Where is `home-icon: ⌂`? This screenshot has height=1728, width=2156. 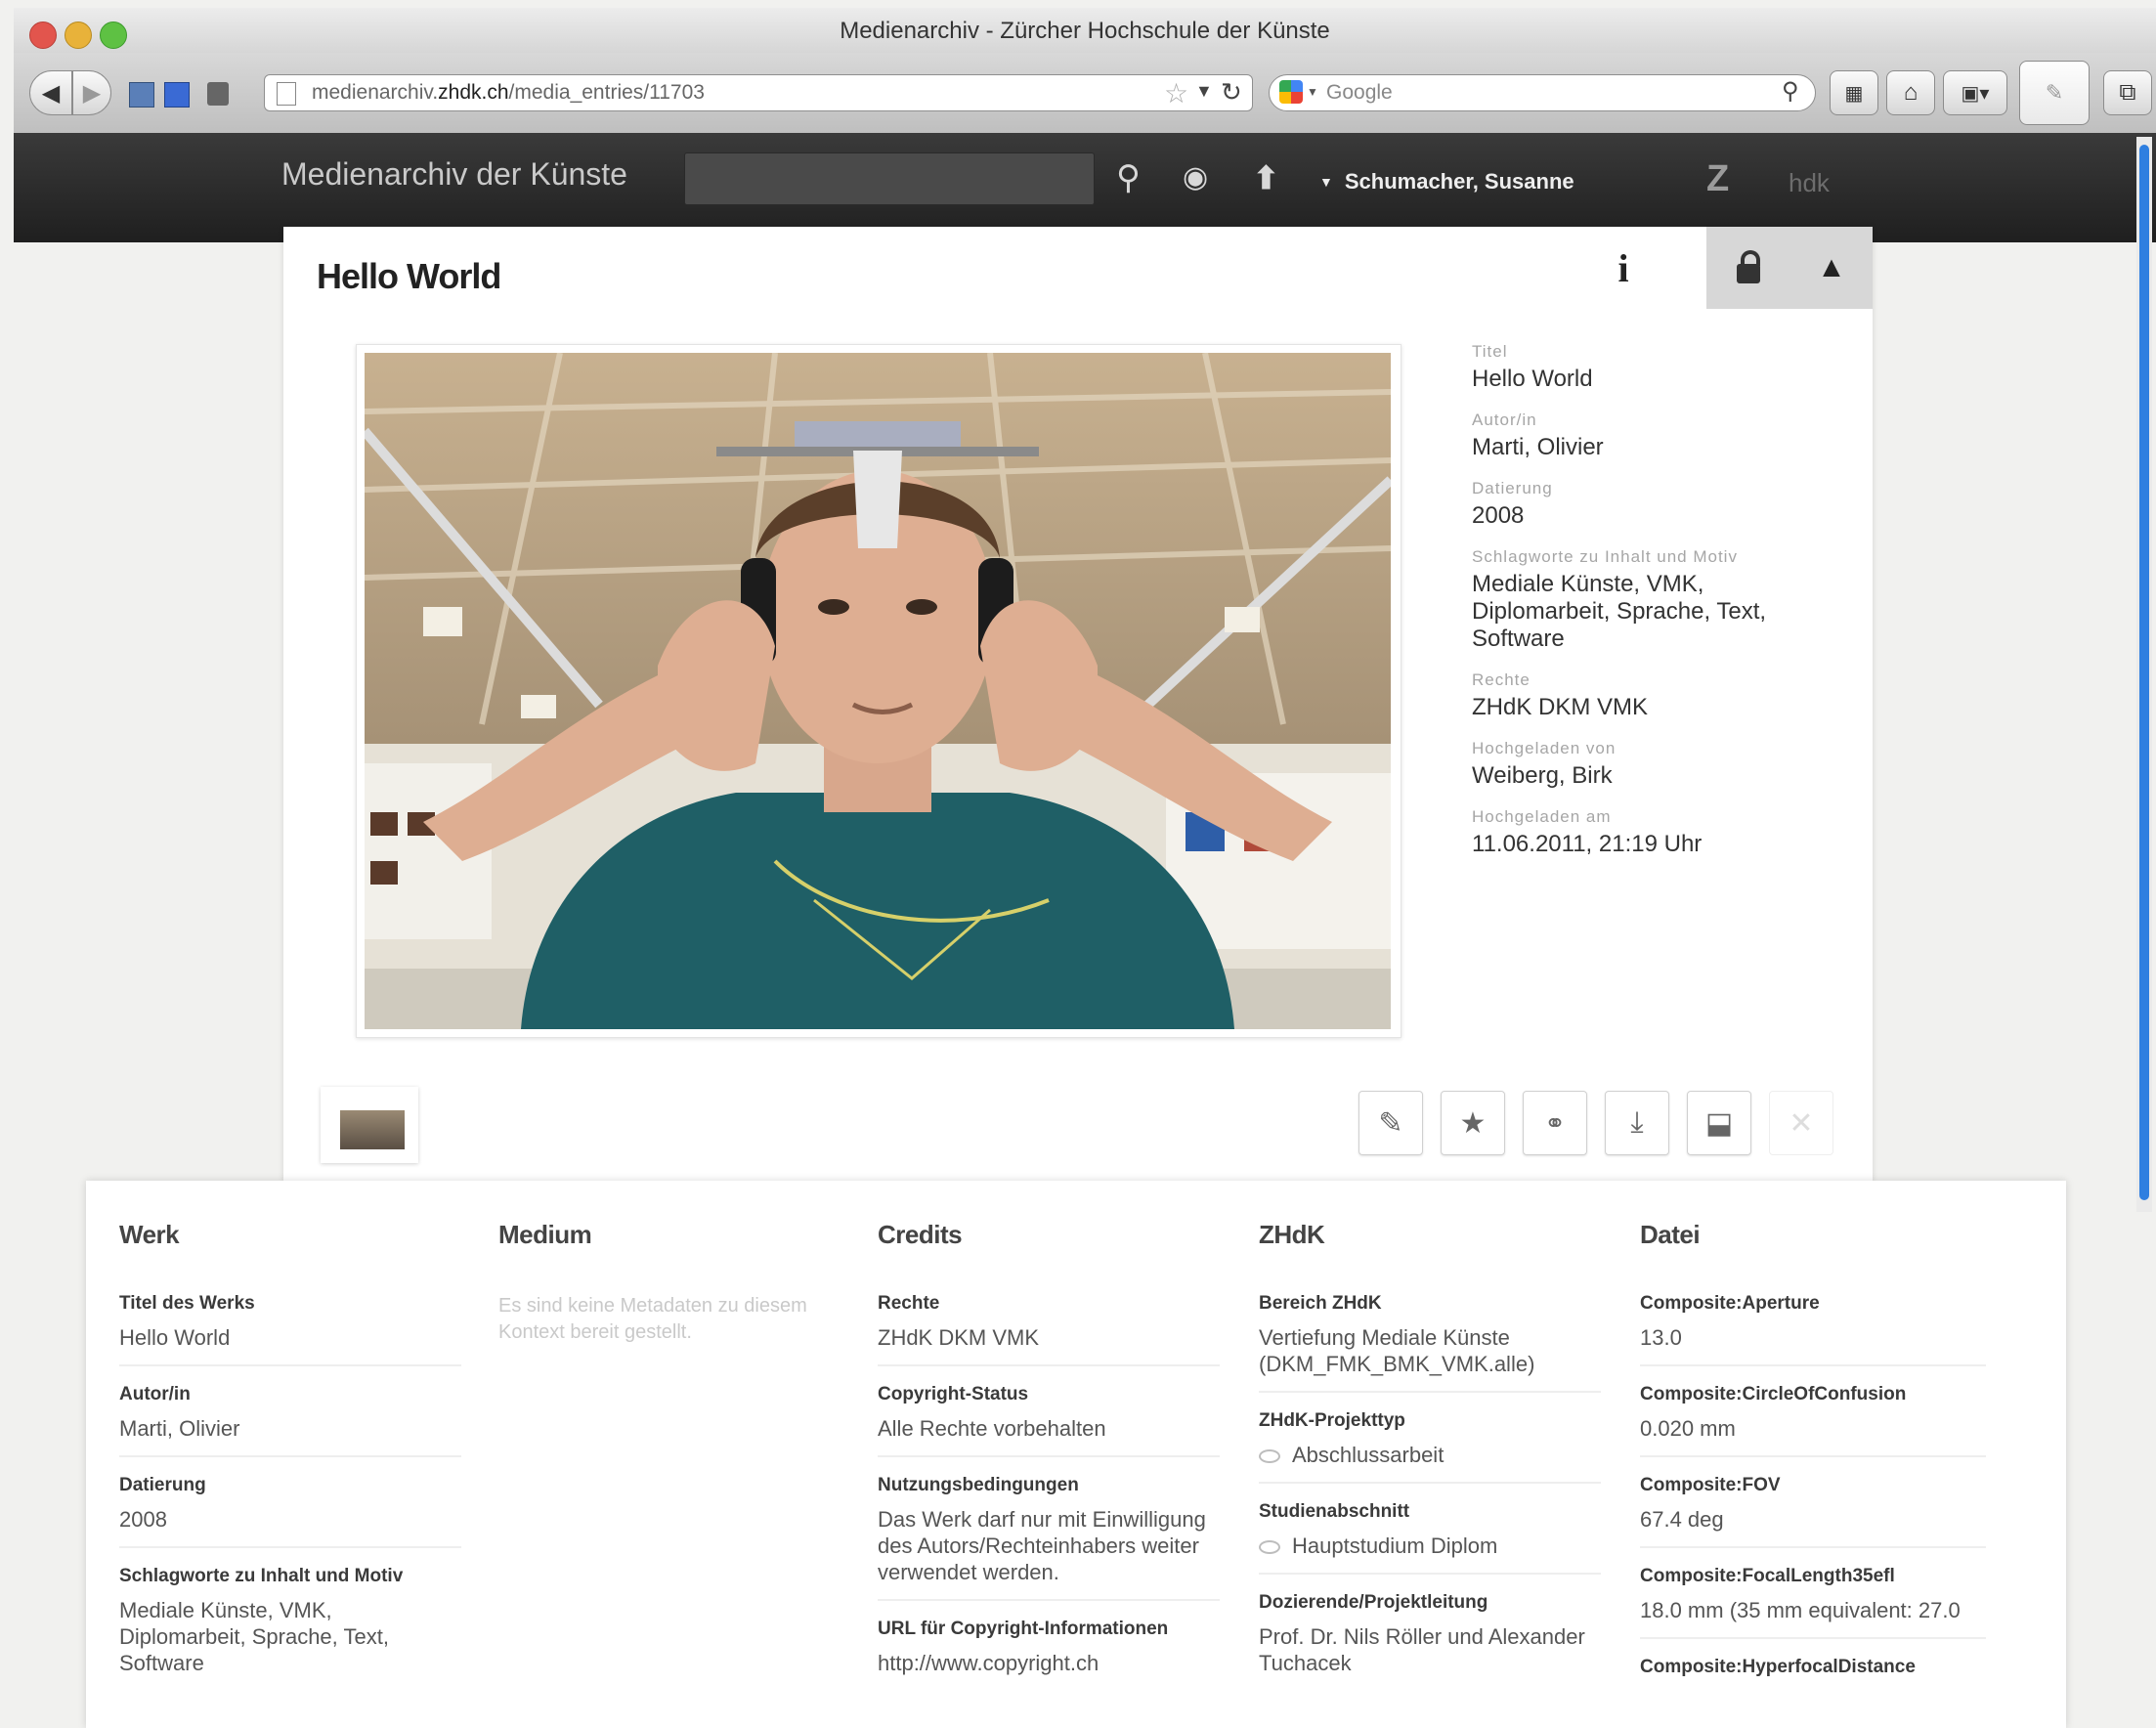 home-icon: ⌂ is located at coordinates (1911, 92).